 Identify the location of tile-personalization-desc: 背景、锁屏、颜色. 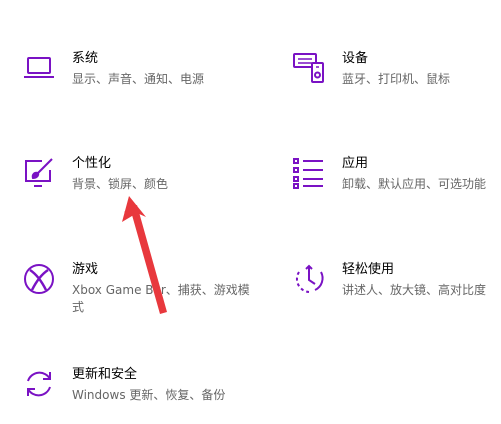
(120, 184).